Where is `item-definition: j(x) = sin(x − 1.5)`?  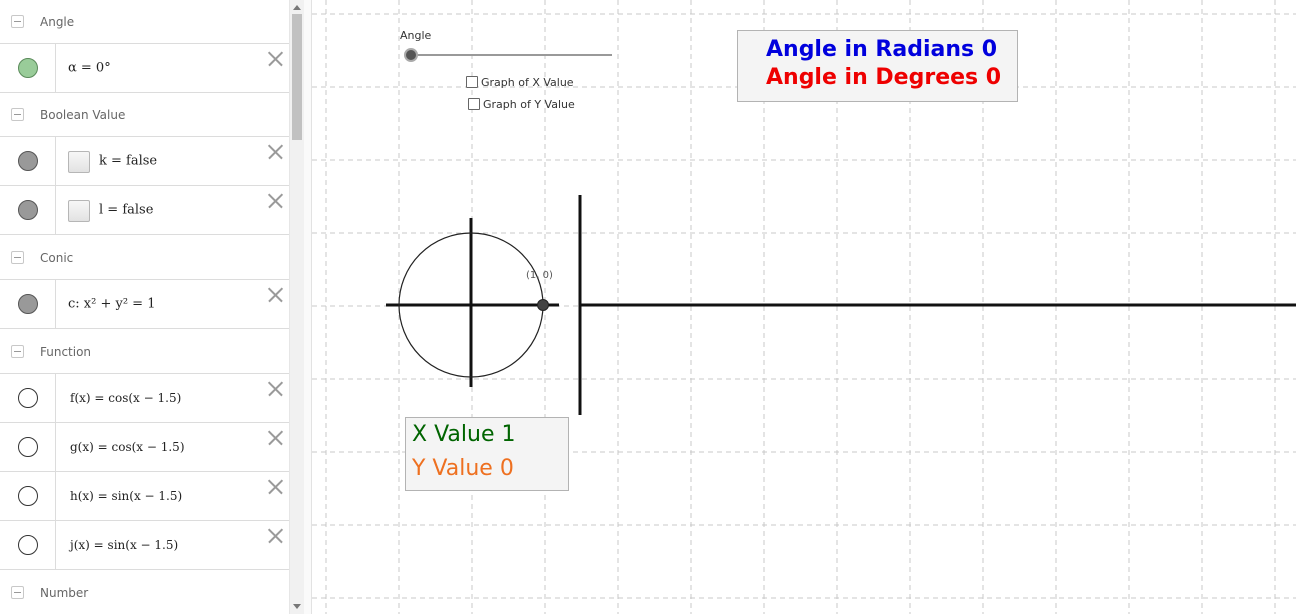
item-definition: j(x) = sin(x − 1.5) is located at coordinates (124, 545).